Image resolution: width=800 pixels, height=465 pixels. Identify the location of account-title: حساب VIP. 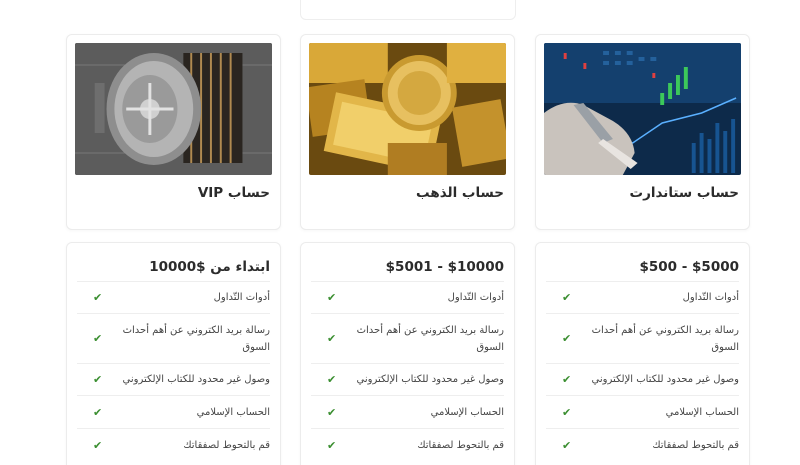
(233, 193).